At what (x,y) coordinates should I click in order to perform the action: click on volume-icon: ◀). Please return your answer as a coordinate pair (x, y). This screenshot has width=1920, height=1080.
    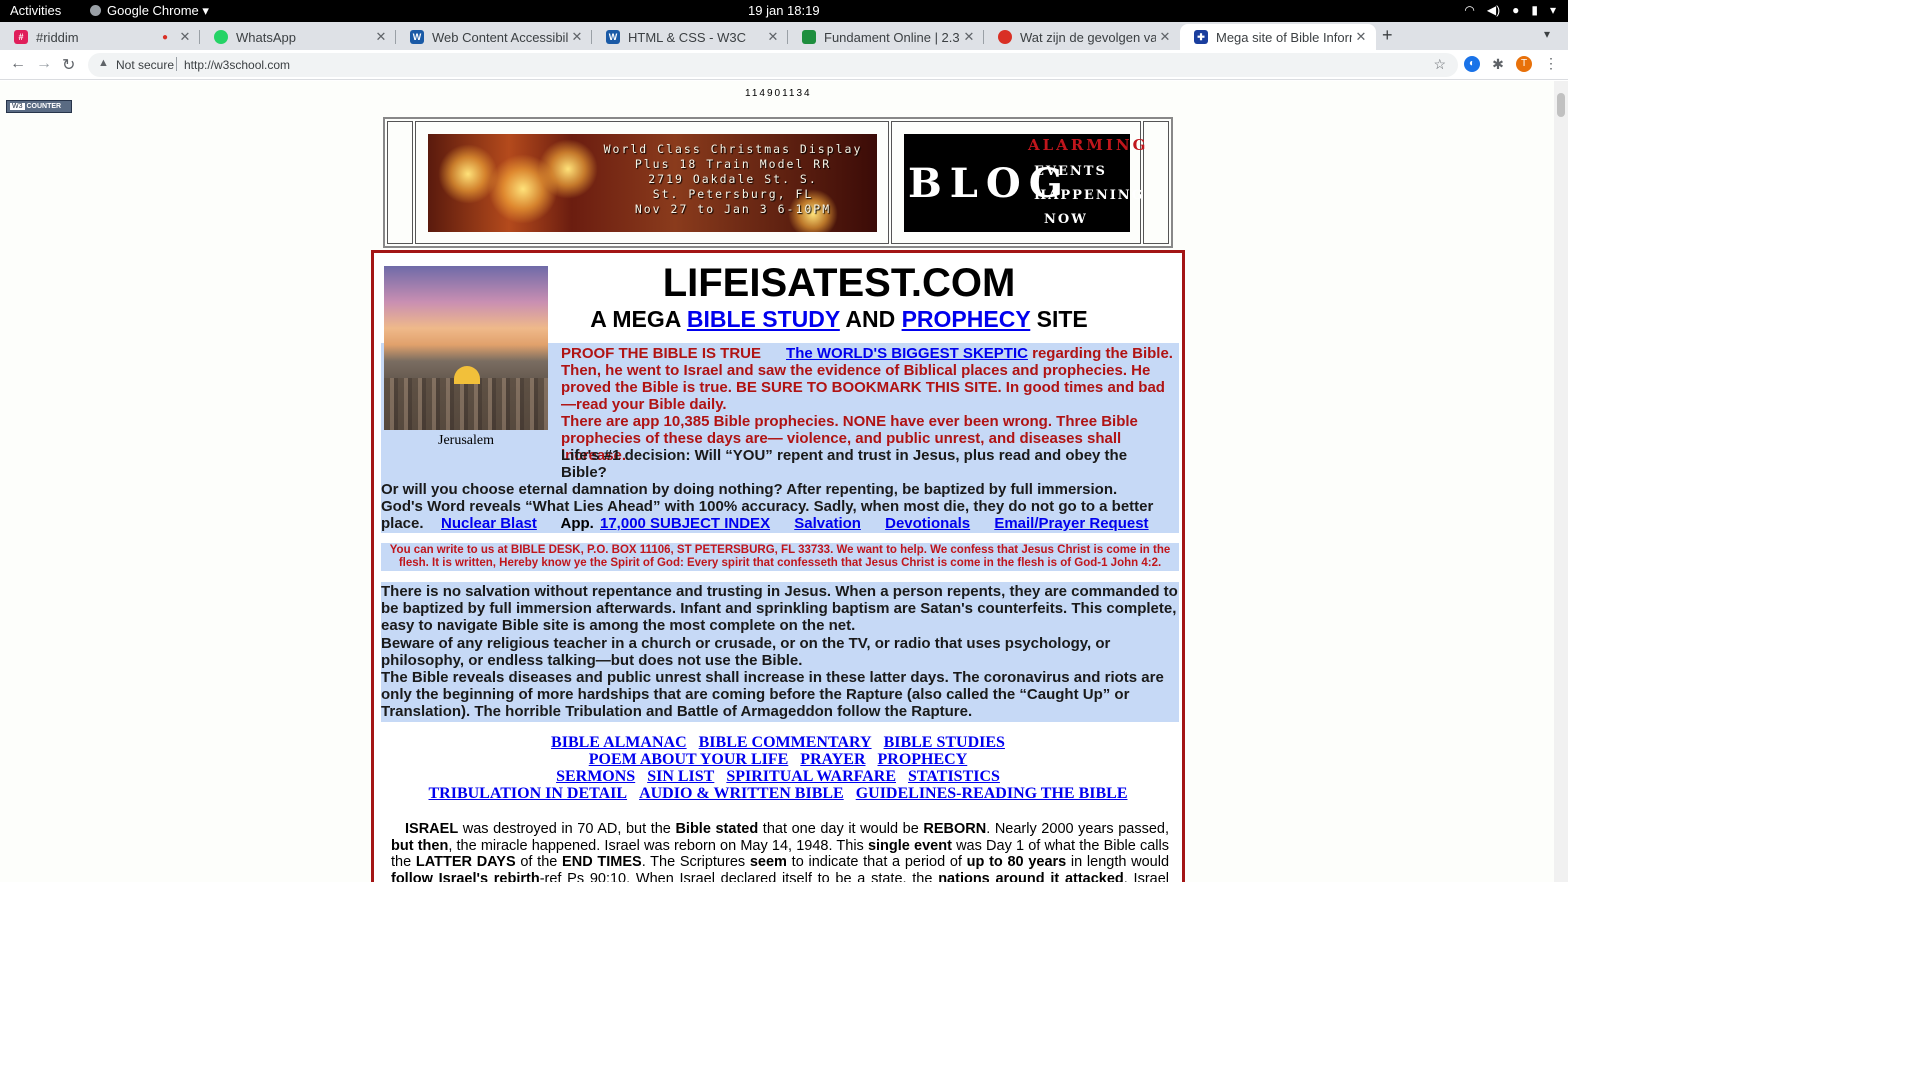
    Looking at the image, I should click on (1493, 10).